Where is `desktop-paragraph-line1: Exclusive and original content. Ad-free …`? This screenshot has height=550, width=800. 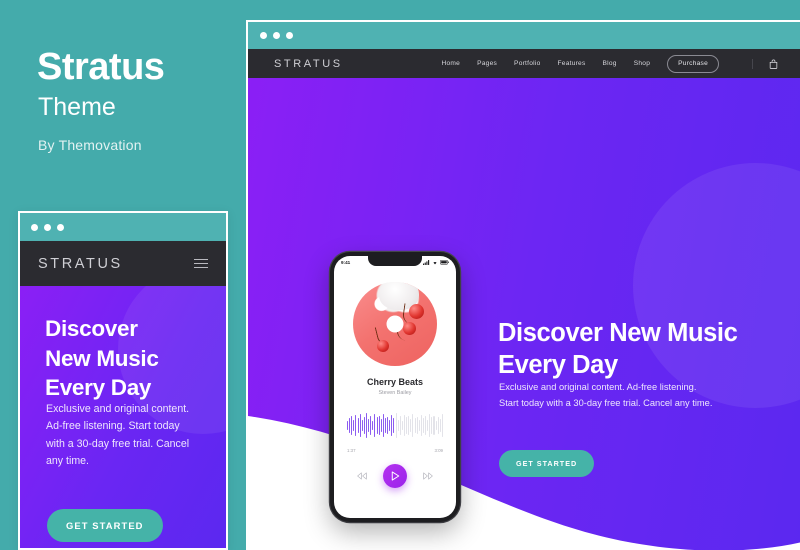
desktop-paragraph-line1: Exclusive and original content. Ad-free … is located at coordinates (598, 387).